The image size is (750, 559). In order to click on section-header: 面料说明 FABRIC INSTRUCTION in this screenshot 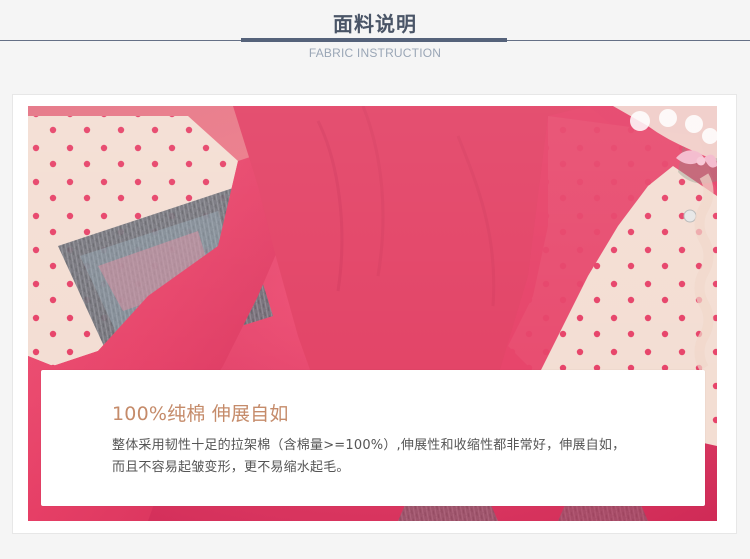, I will do `click(375, 39)`.